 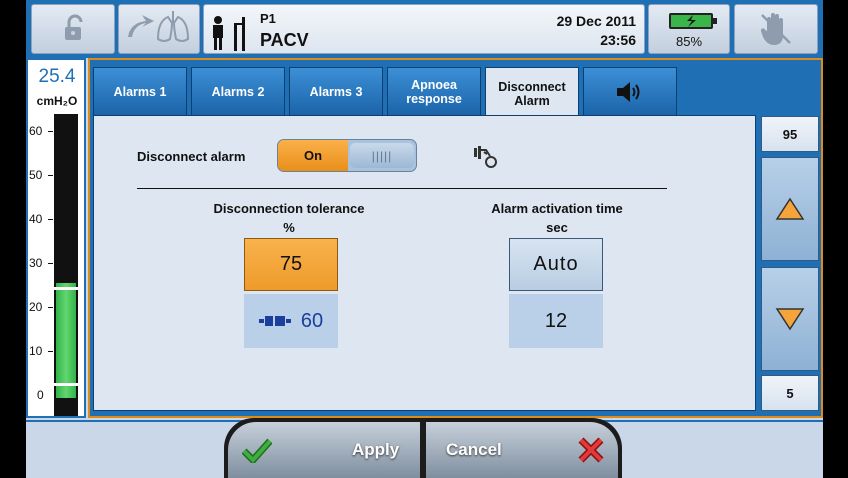 I want to click on activation-title: Alarm activation time, so click(x=557, y=208).